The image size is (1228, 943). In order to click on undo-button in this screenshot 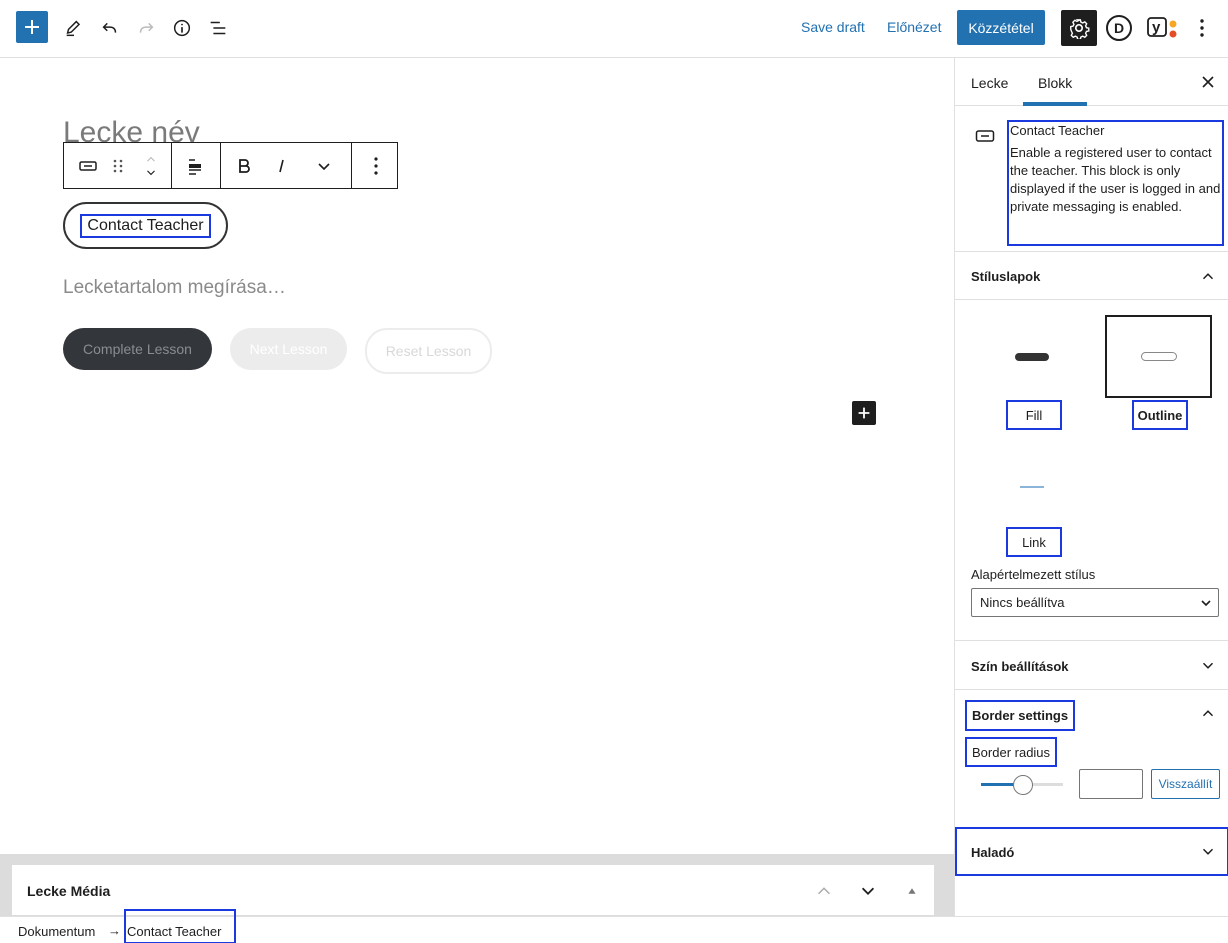, I will do `click(110, 28)`.